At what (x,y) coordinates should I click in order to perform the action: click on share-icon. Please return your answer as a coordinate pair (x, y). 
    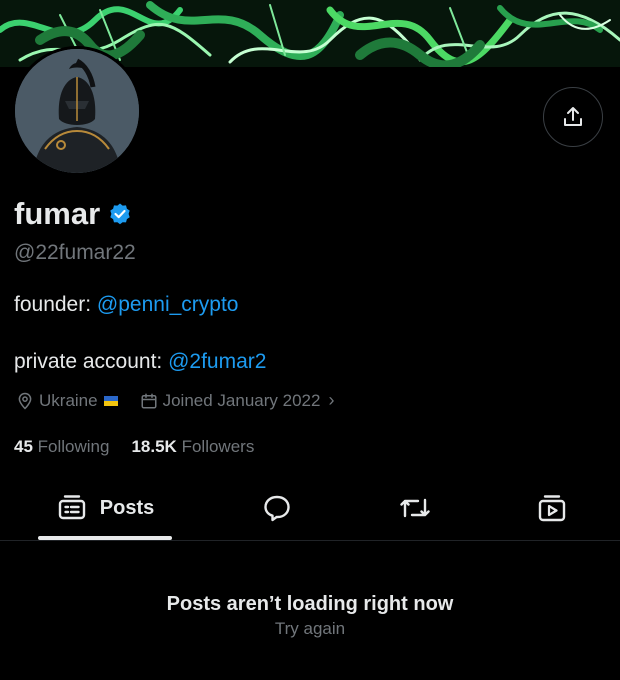
    Looking at the image, I should click on (573, 116).